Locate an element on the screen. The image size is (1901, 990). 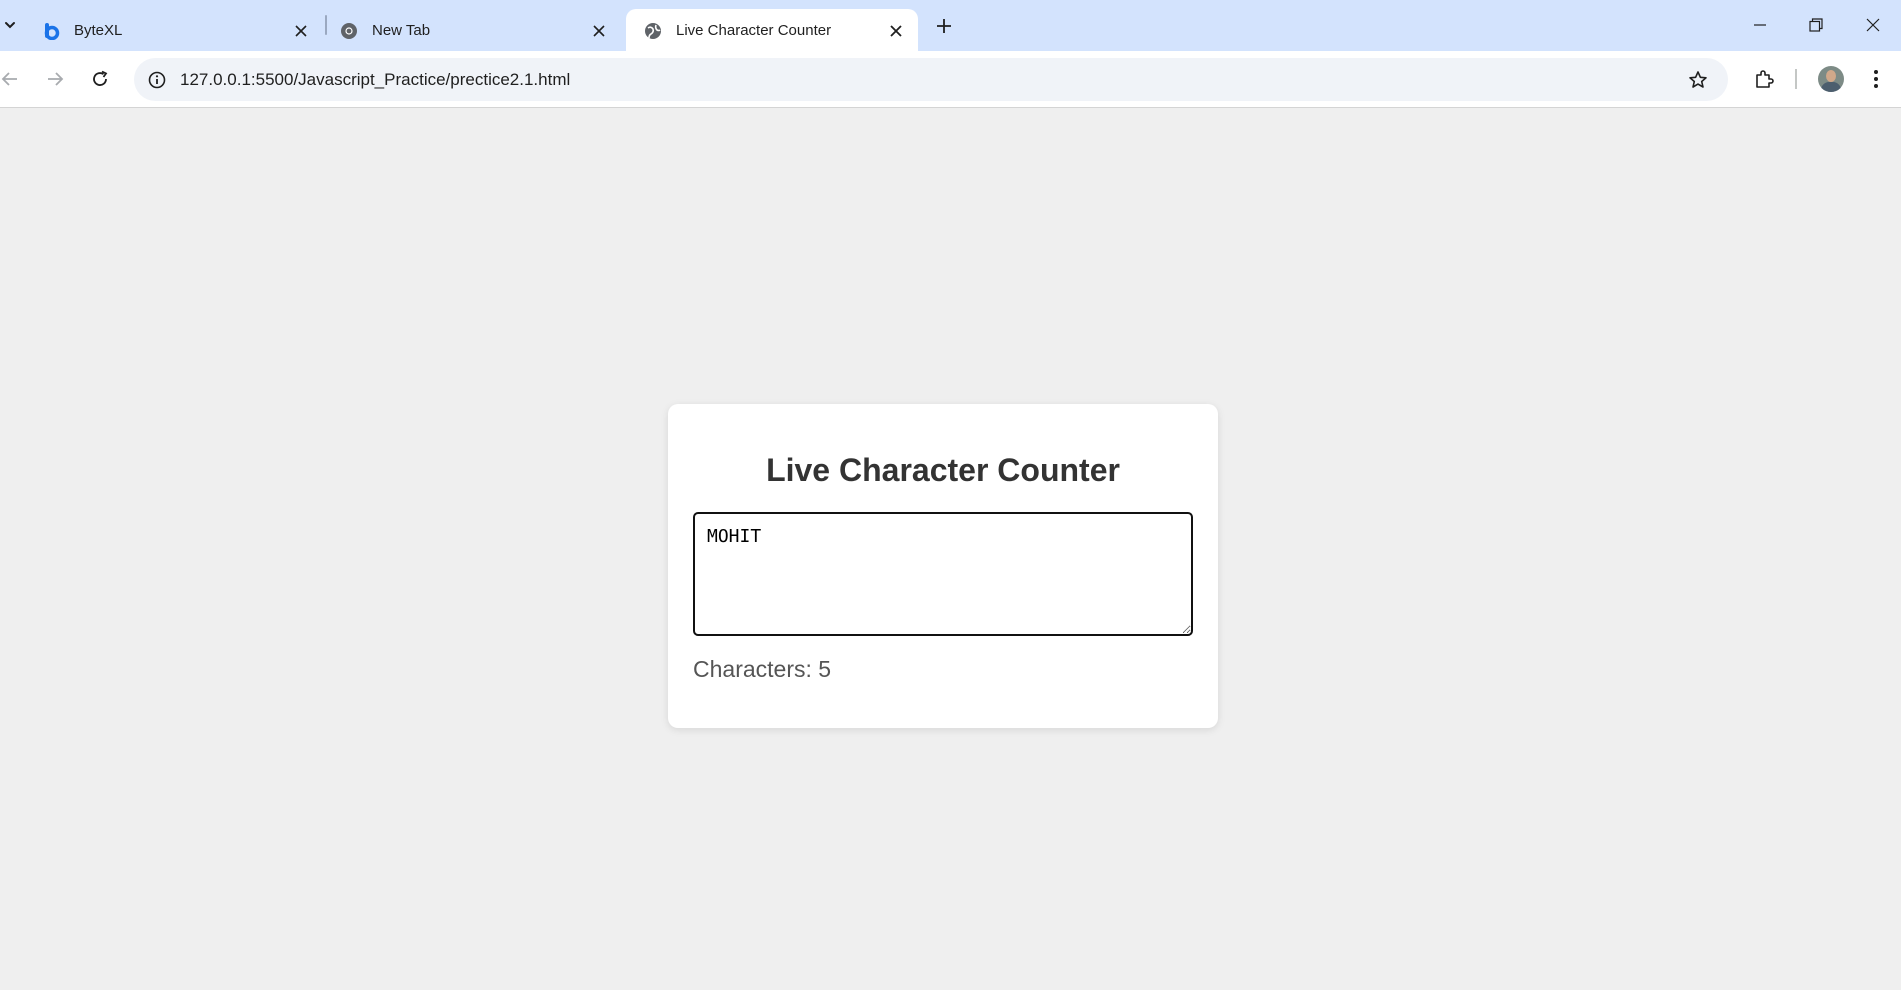
tab-title: ByteXL is located at coordinates (98, 30).